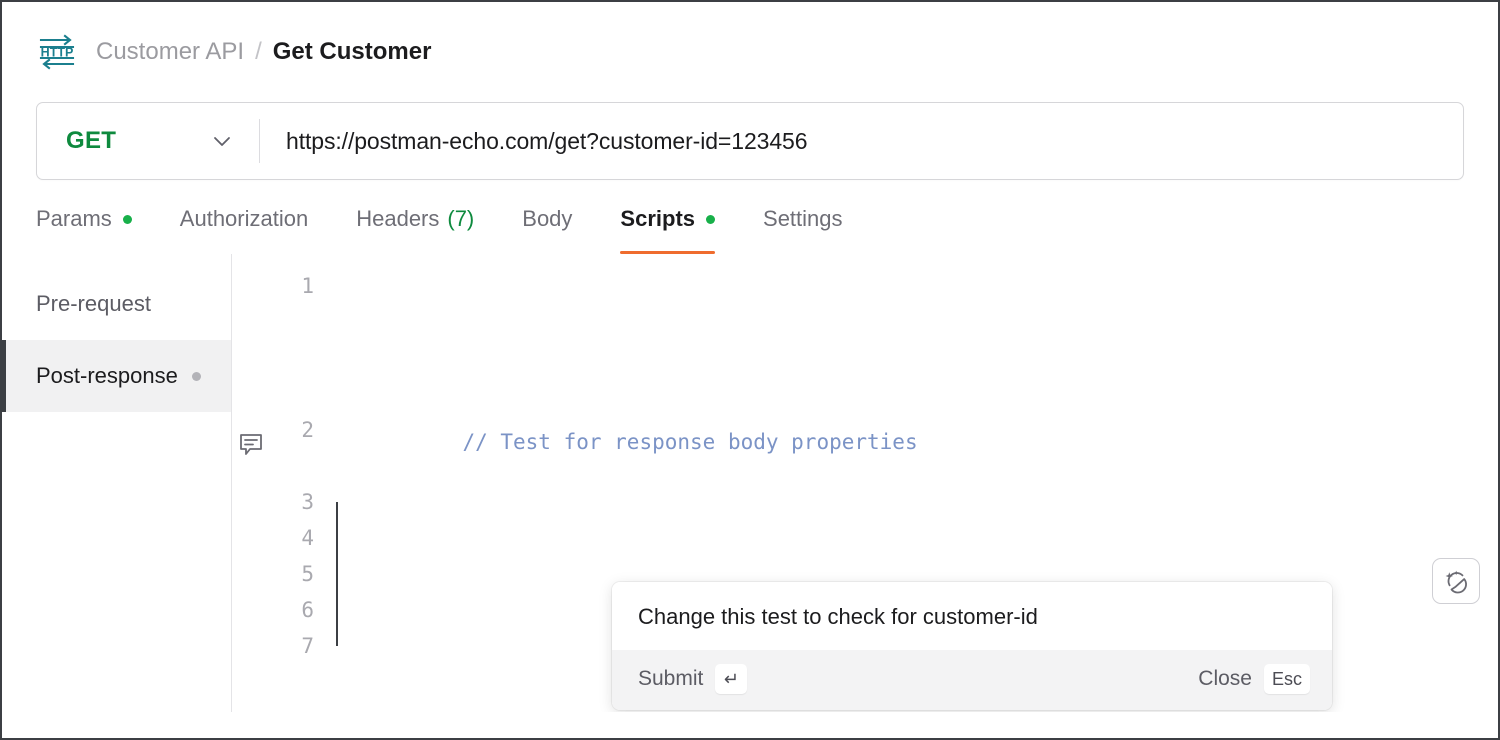  Describe the element at coordinates (307, 286) in the screenshot. I see `line-number: 1` at that location.